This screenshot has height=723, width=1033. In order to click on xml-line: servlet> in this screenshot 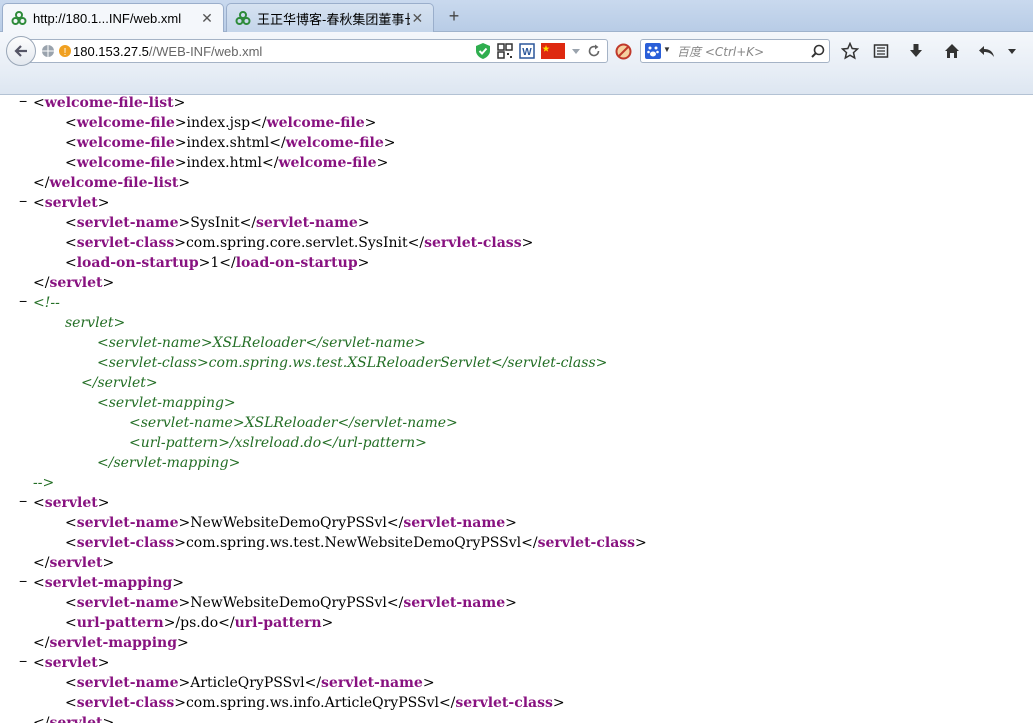, I will do `click(95, 323)`.